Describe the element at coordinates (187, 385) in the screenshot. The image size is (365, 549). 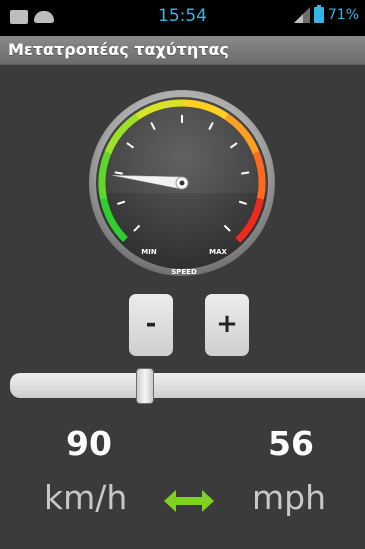
I see `speed-slider-track` at that location.